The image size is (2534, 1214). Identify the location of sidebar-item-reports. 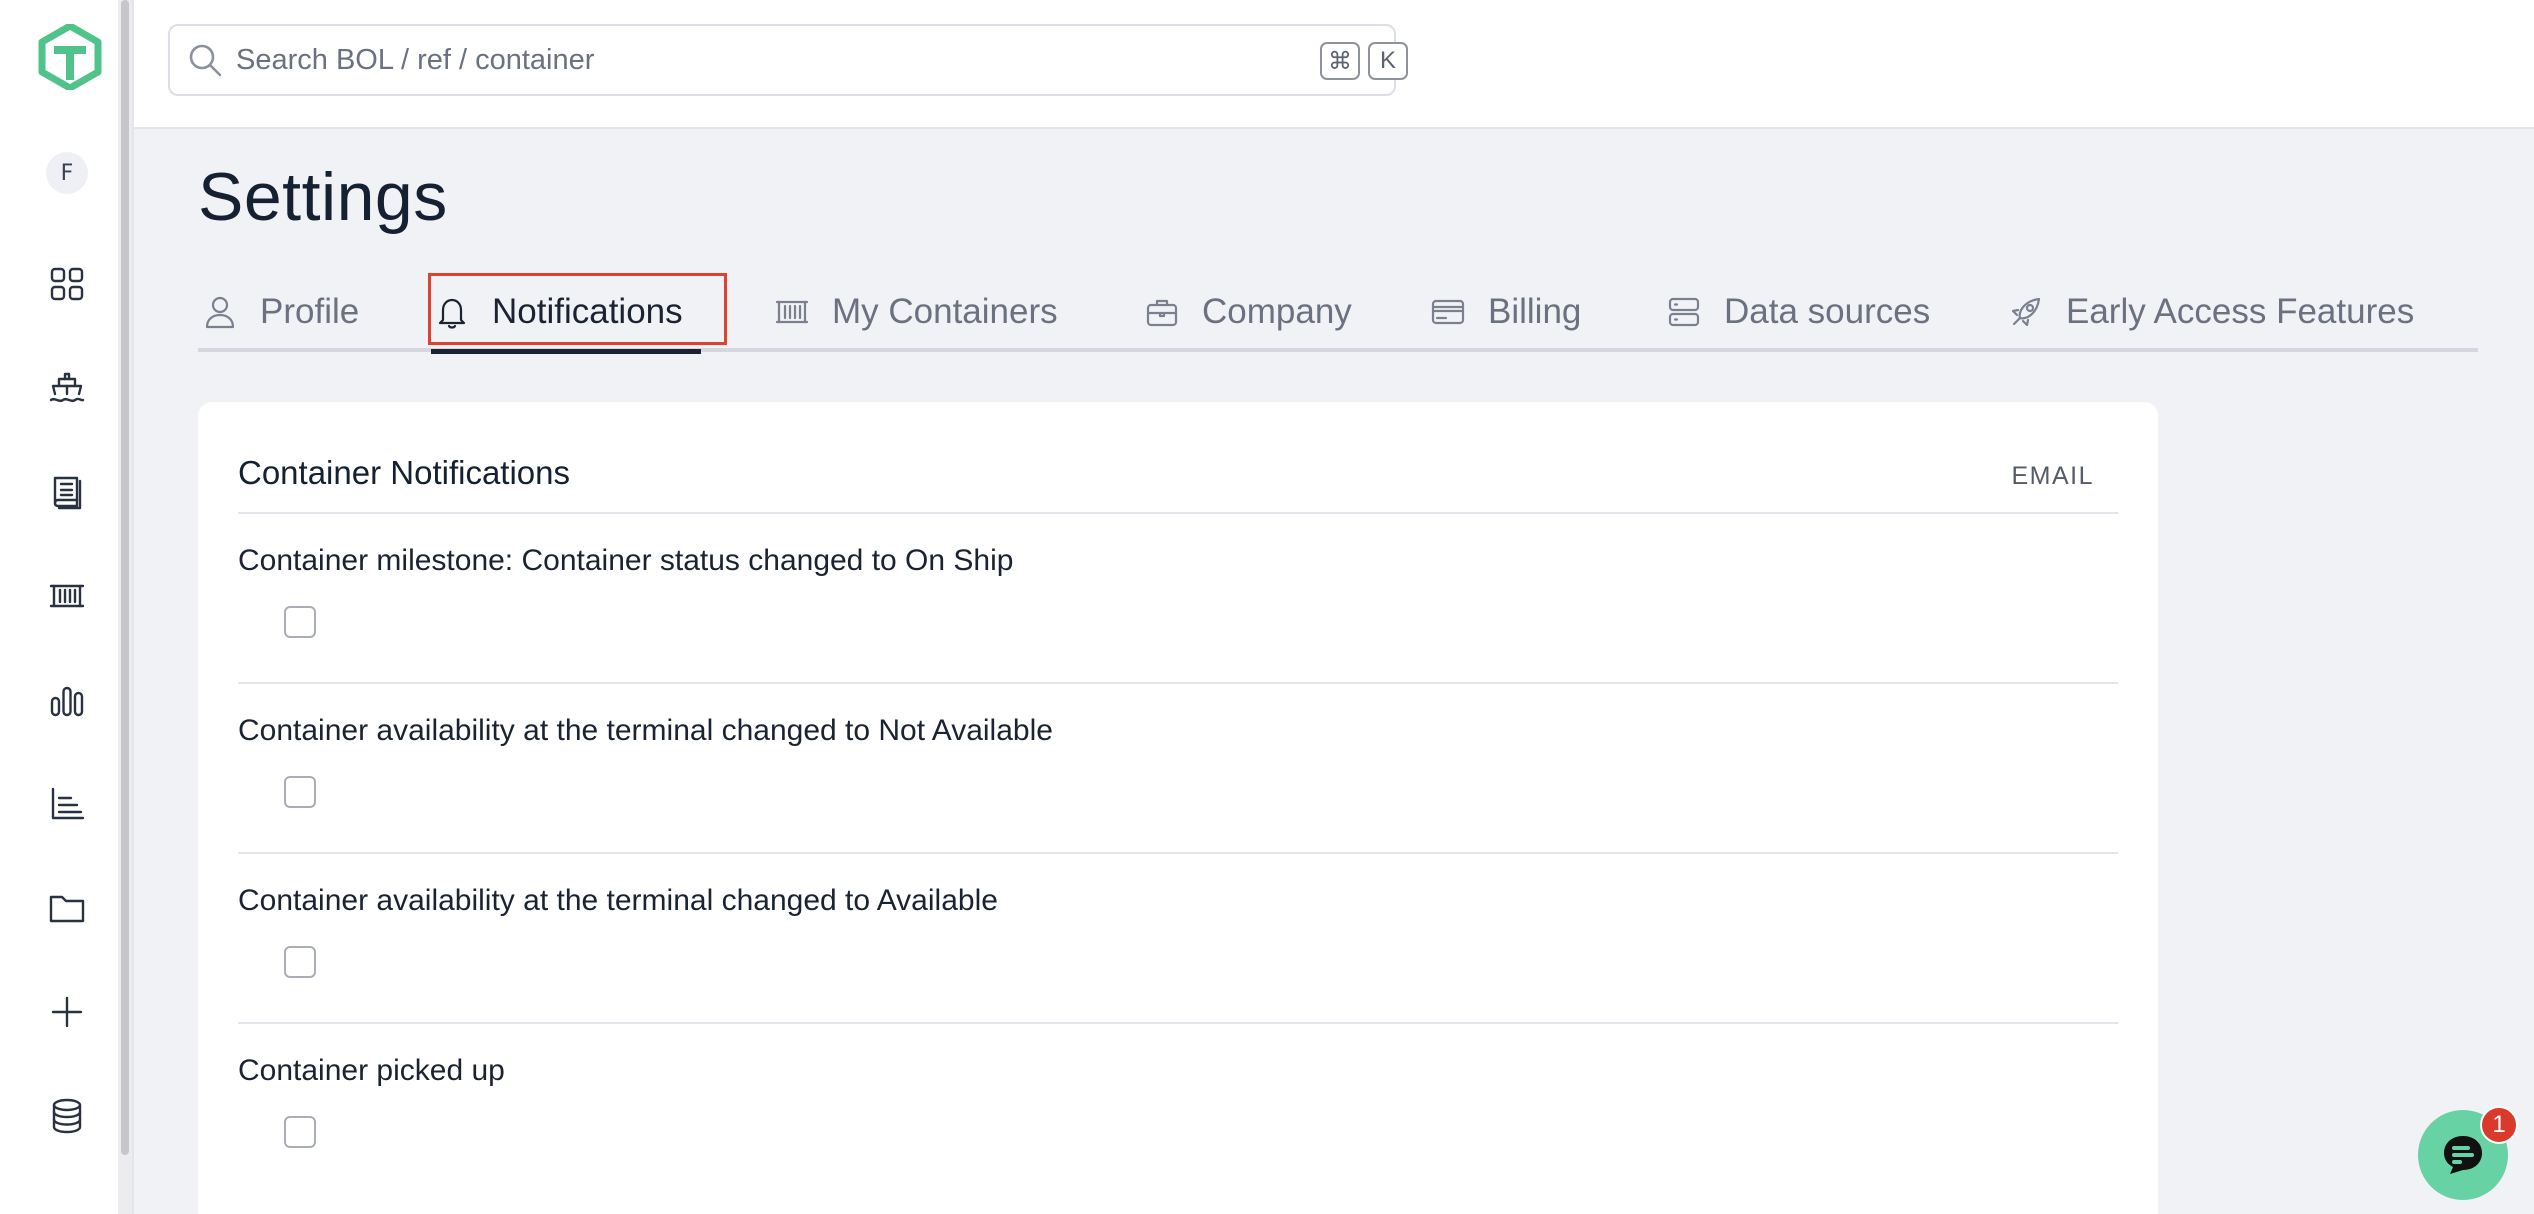
(67, 804).